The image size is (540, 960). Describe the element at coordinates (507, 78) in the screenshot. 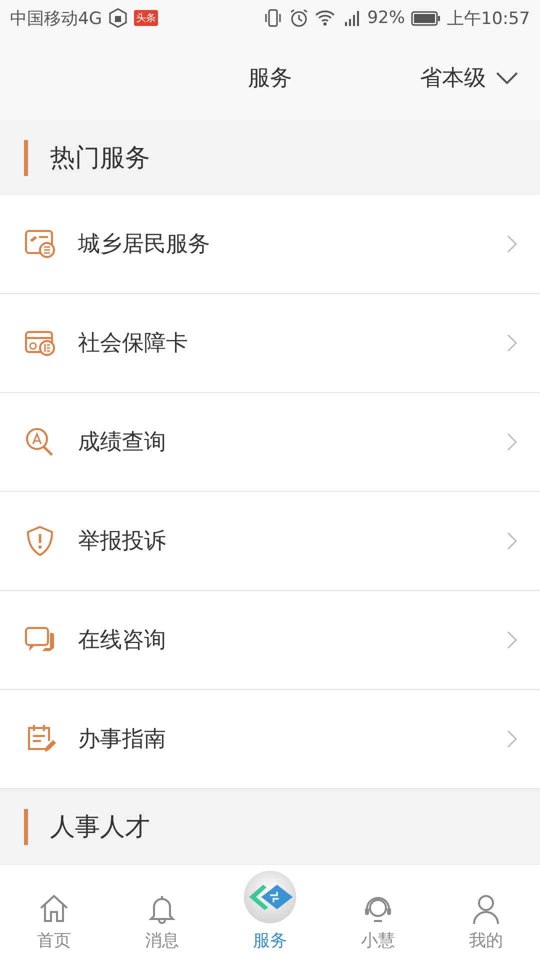

I see `chevron-down-icon` at that location.